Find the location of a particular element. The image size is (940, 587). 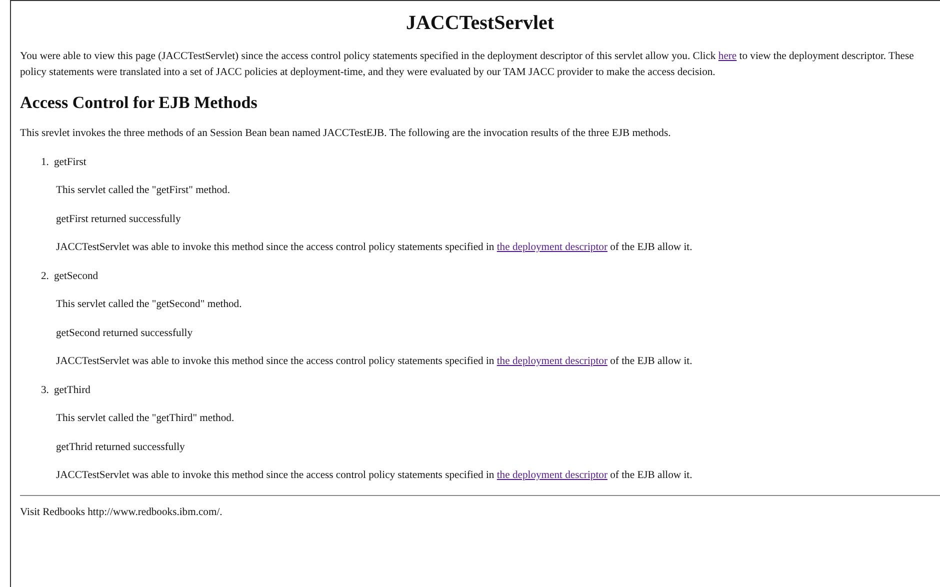

here-link: here is located at coordinates (727, 56).